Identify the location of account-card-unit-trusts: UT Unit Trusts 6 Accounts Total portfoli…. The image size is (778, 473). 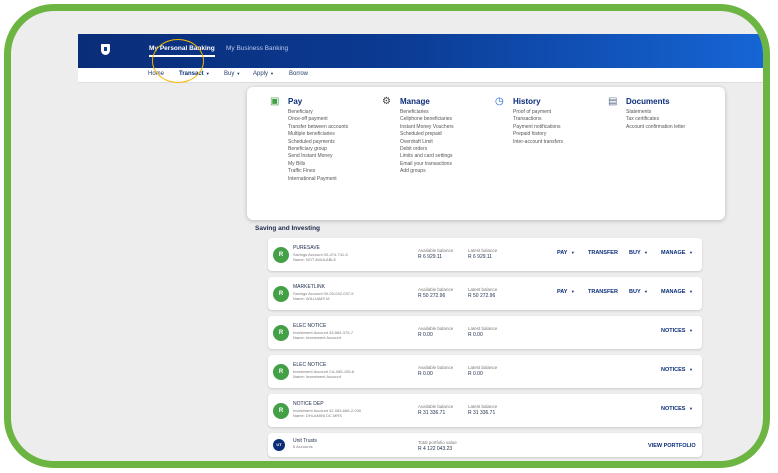
(485, 445).